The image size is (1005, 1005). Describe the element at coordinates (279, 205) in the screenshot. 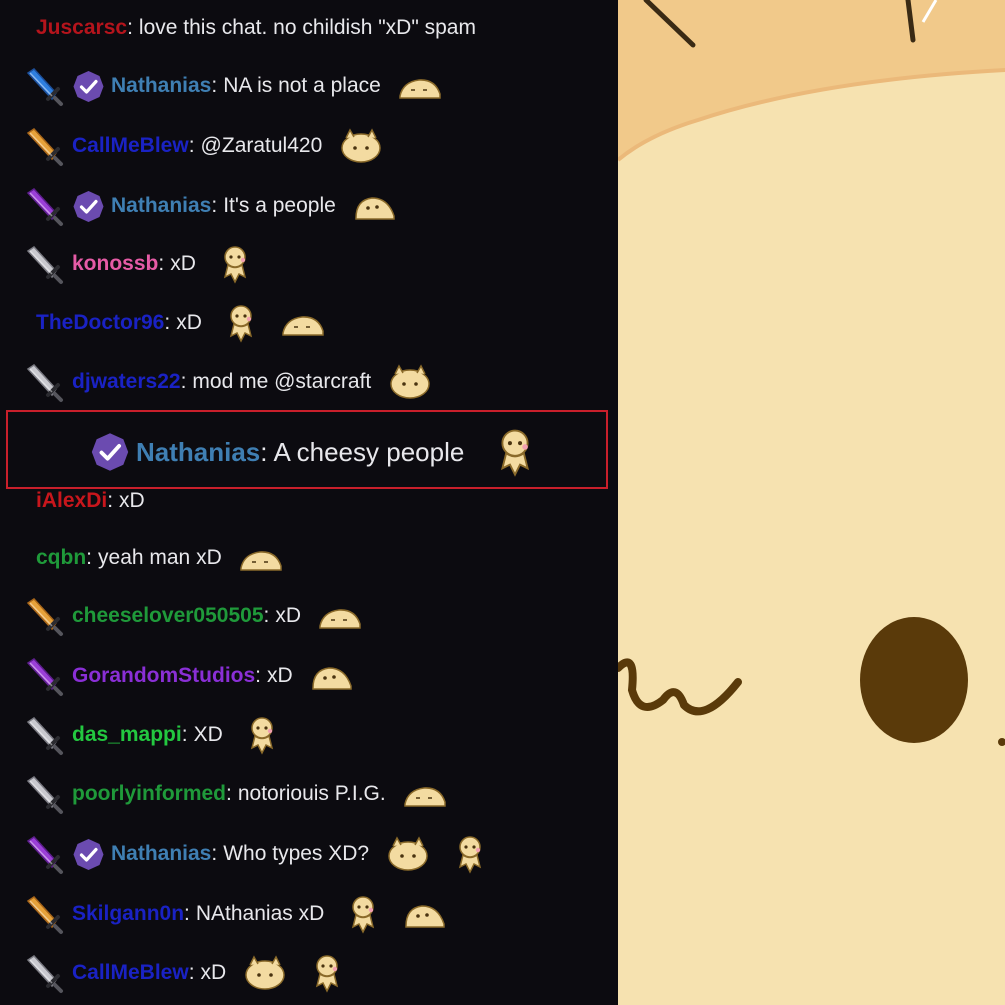

I see `chat-message-text: It's a people` at that location.